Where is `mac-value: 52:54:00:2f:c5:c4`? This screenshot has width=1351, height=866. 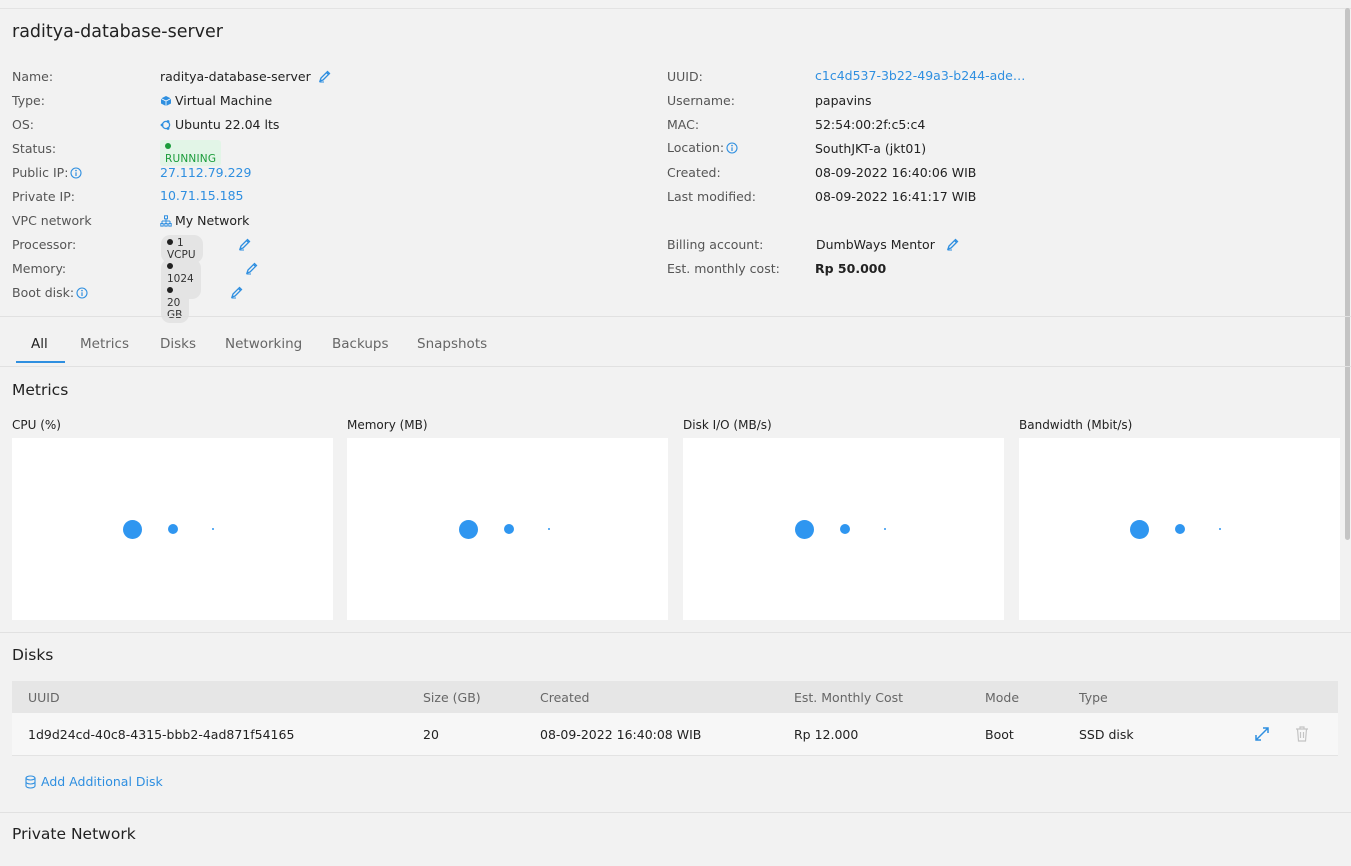 mac-value: 52:54:00:2f:c5:c4 is located at coordinates (870, 124).